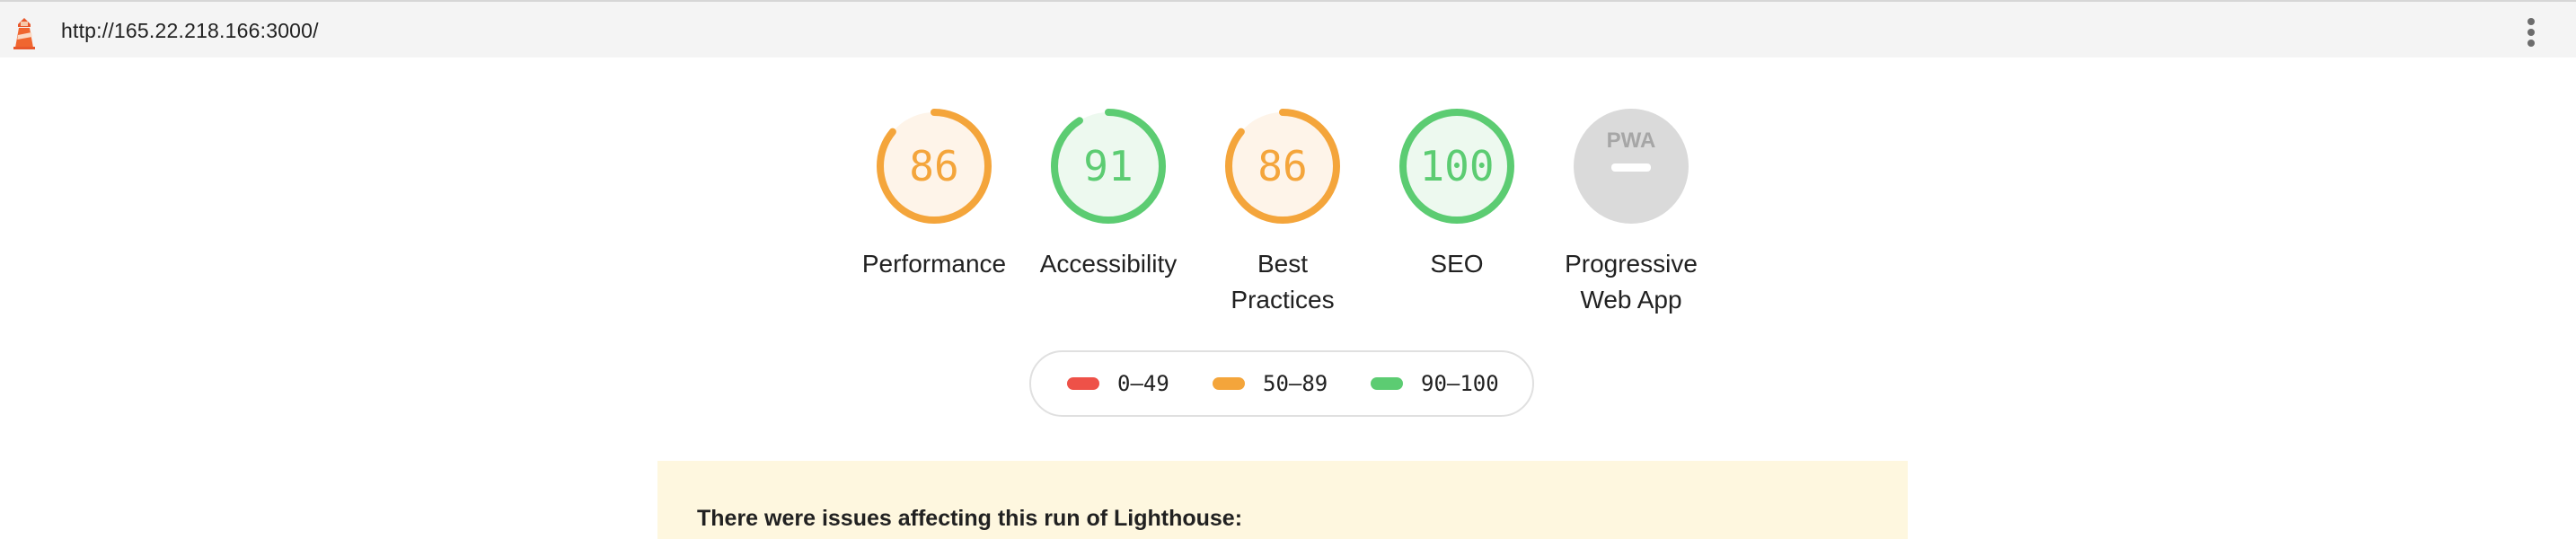 This screenshot has height=539, width=2576. I want to click on pwa-badge-icon: PWA, so click(1631, 166).